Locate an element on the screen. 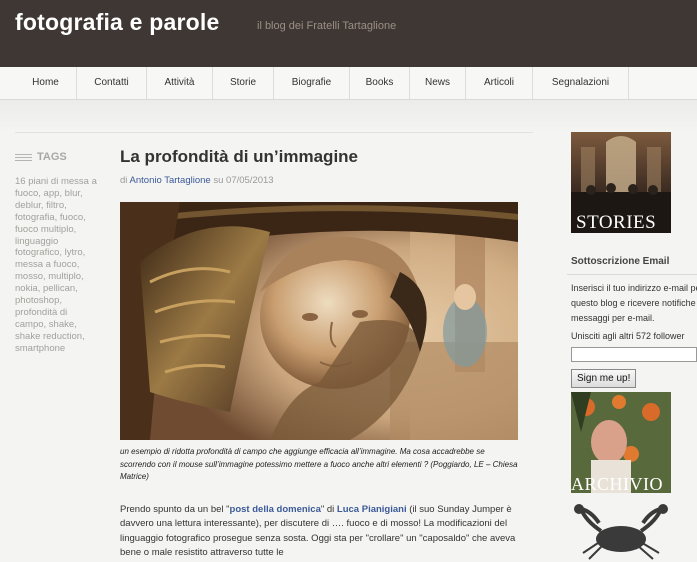  site-title: fotografia e parole is located at coordinates (117, 22).